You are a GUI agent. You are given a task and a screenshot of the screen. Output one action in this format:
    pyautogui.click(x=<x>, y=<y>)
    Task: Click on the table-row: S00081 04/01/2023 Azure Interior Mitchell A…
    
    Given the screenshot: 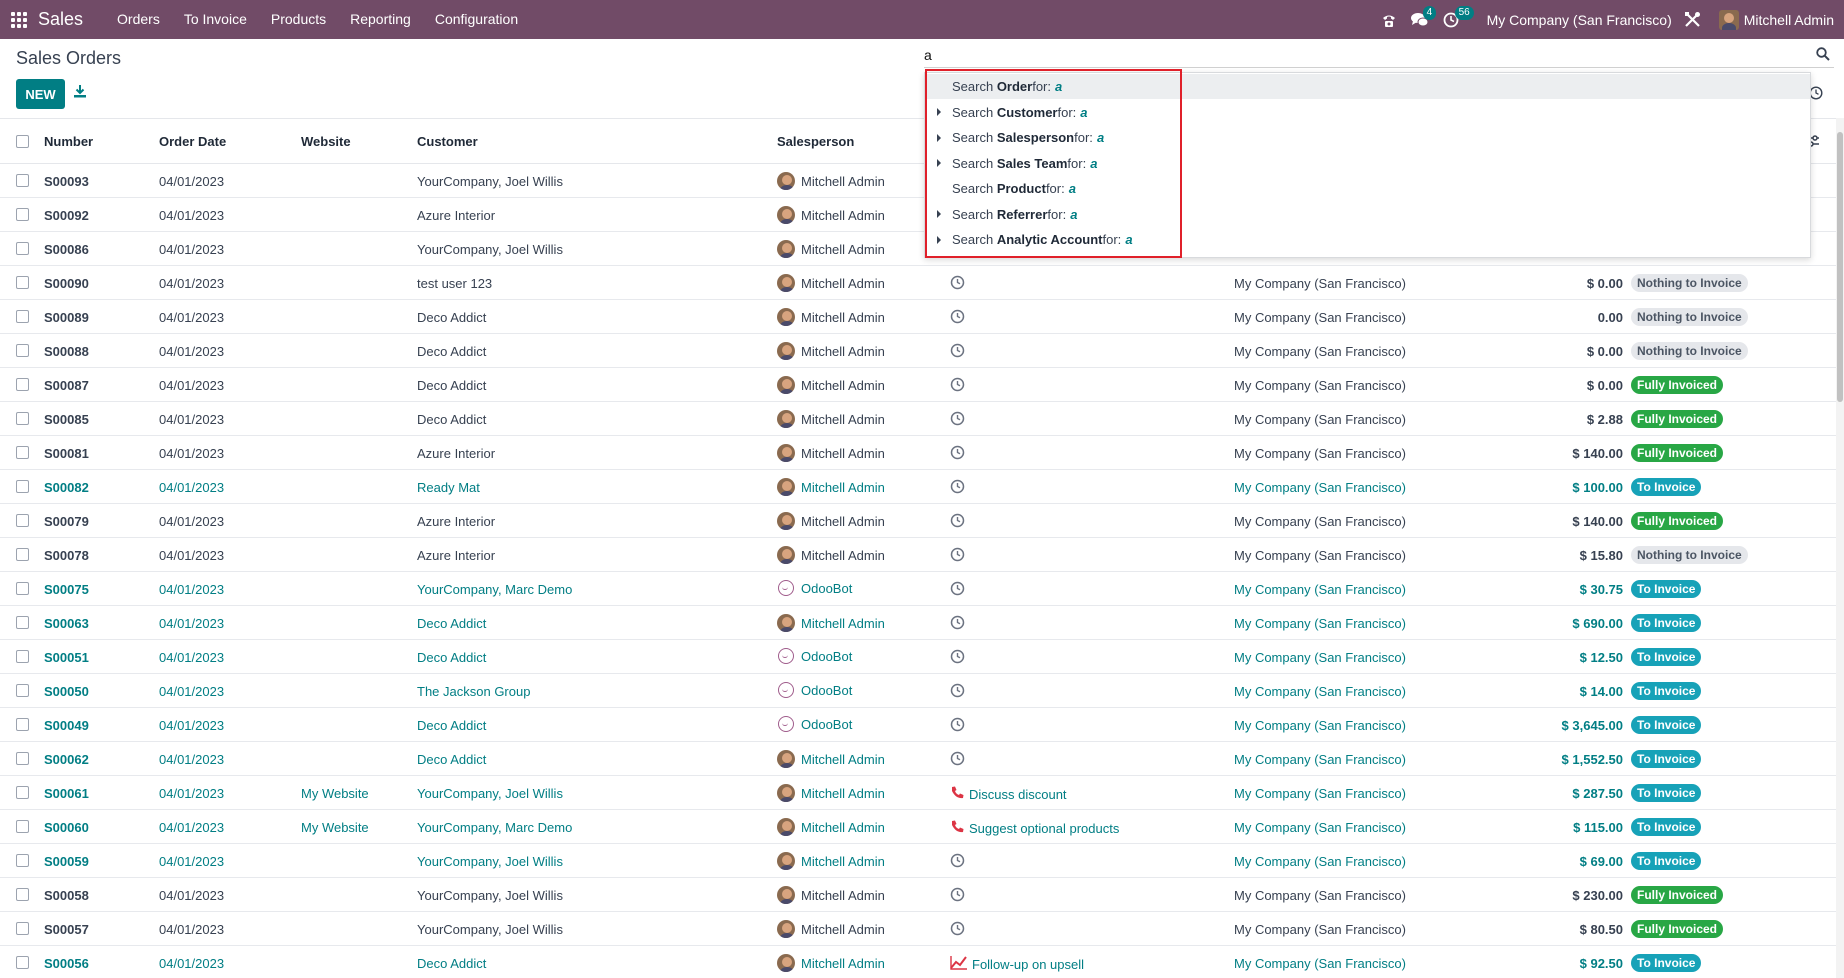 What is the action you would take?
    pyautogui.click(x=918, y=453)
    